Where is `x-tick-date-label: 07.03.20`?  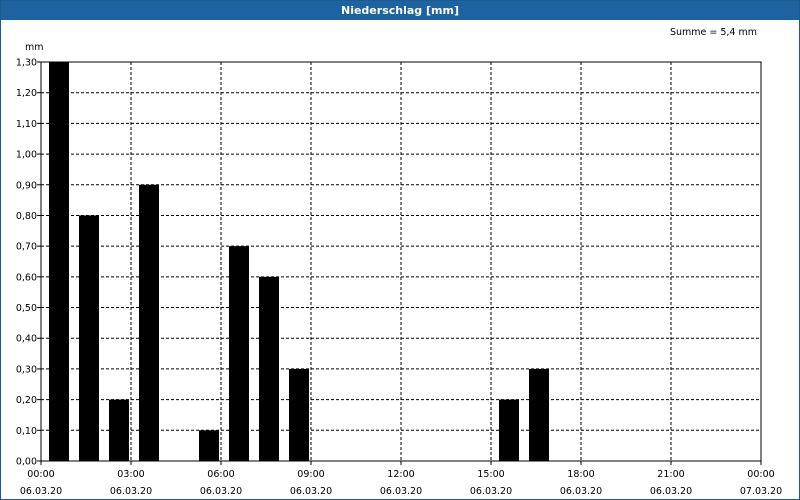 x-tick-date-label: 07.03.20 is located at coordinates (761, 491).